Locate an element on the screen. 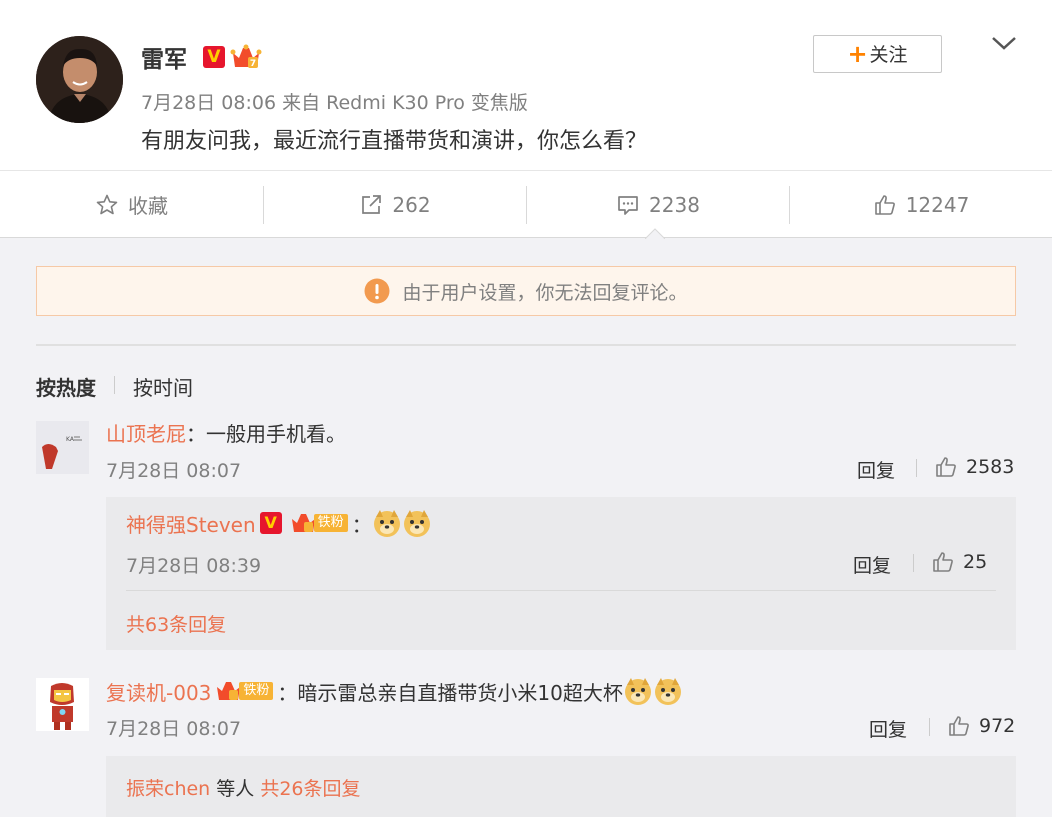 The width and height of the screenshot is (1052, 817). follow-button: + 关注 is located at coordinates (877, 54).